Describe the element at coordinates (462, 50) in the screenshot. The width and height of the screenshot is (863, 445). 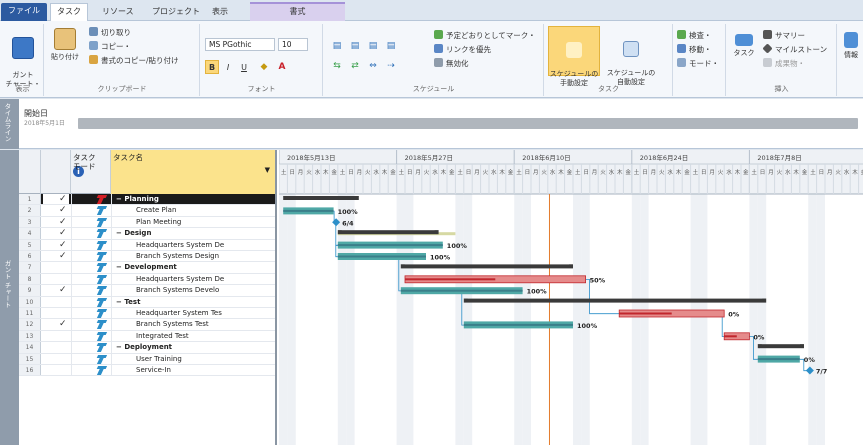
I see `respect-links-button: リンクを優先` at that location.